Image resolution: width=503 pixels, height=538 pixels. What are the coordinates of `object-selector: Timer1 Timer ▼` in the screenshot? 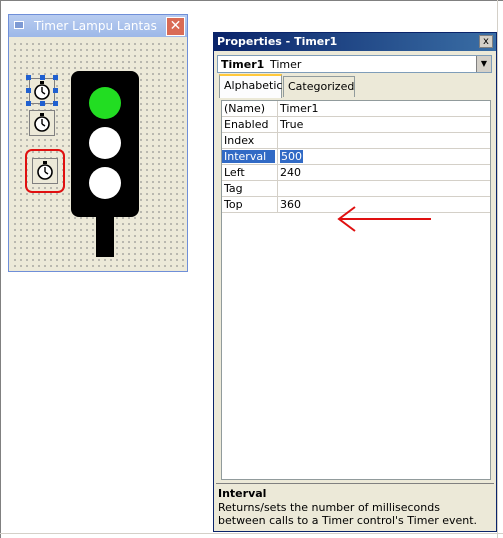 It's located at (354, 64).